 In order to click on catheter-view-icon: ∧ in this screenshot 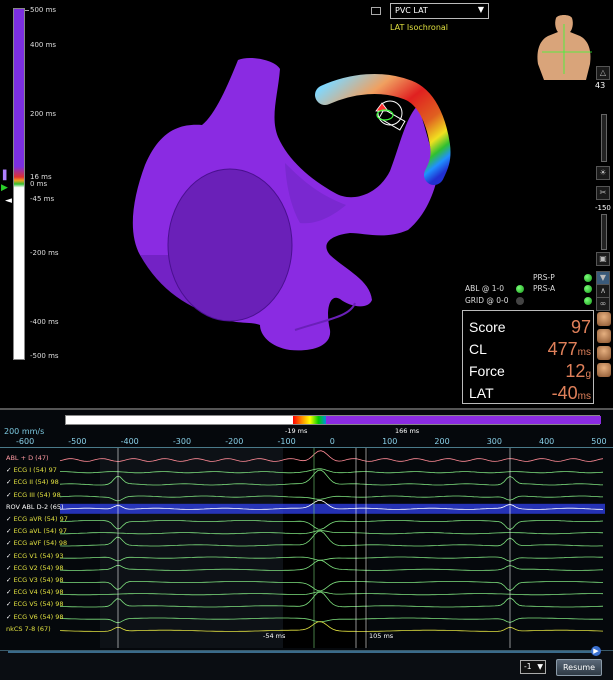, I will do `click(603, 291)`.